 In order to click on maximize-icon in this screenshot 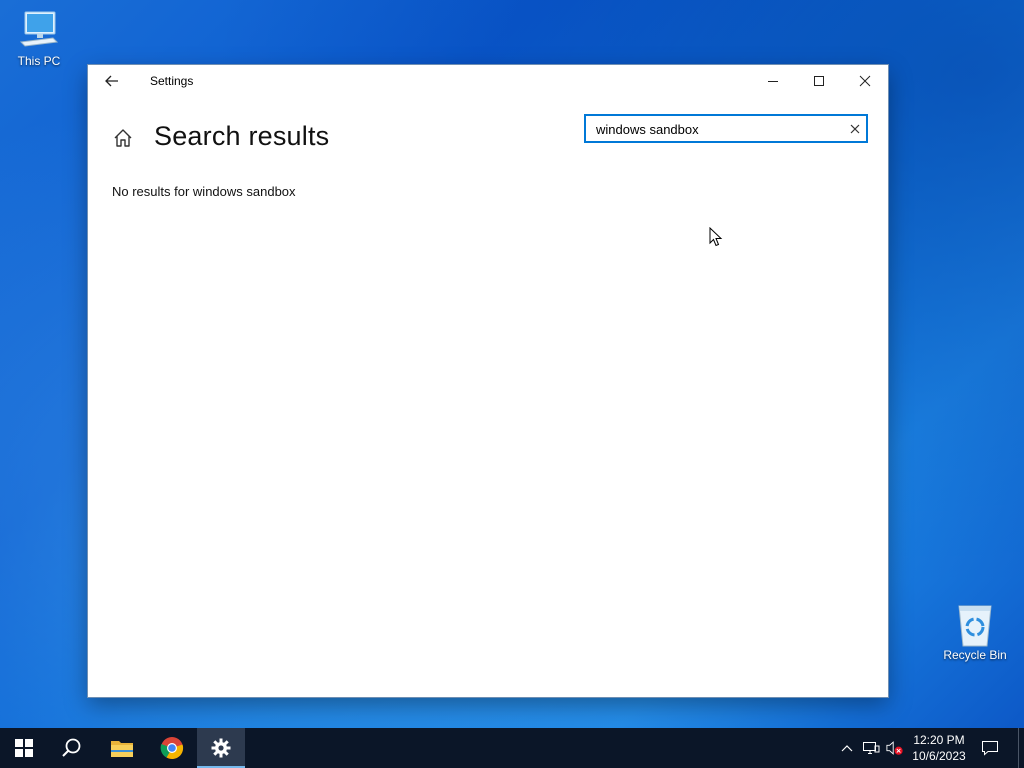, I will do `click(819, 81)`.